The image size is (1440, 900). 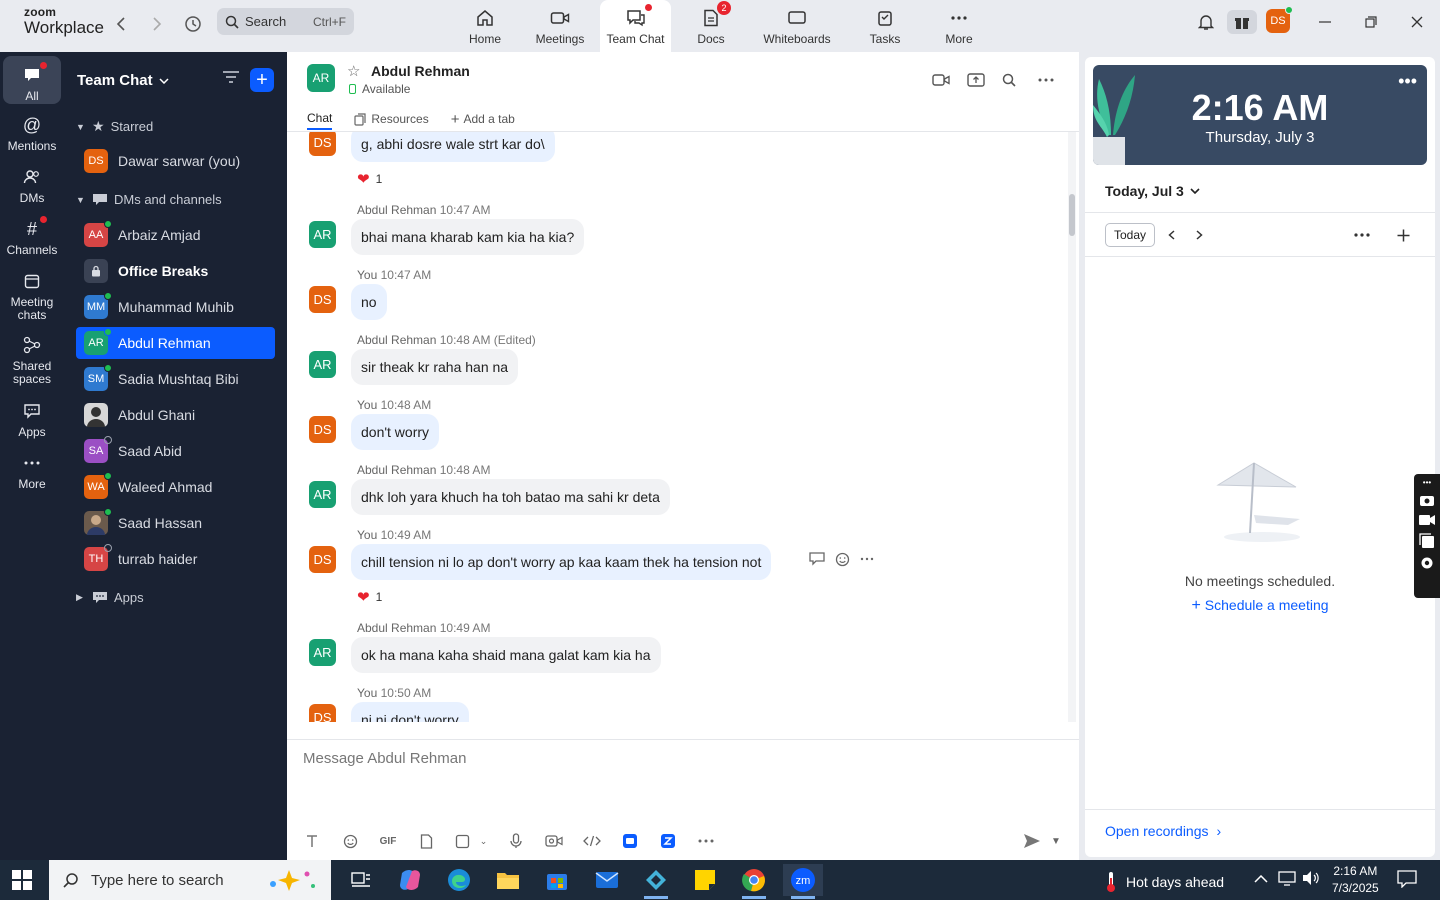 I want to click on message-bubble: sir theak kr raha han na, so click(x=435, y=367).